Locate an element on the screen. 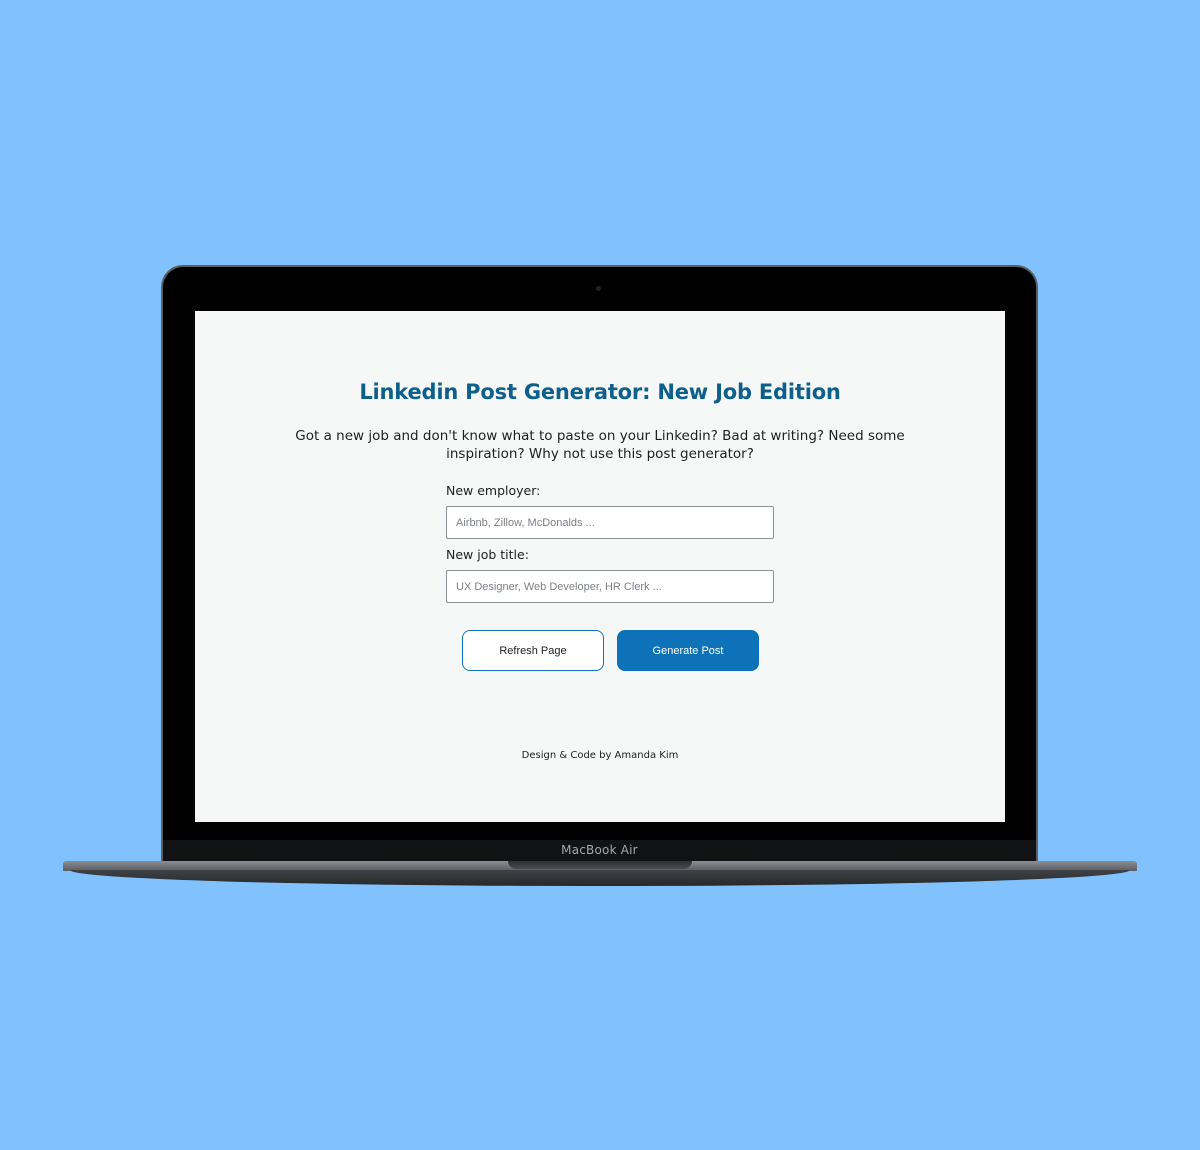  footer-credit: Design & Code by Amanda Kim is located at coordinates (600, 755).